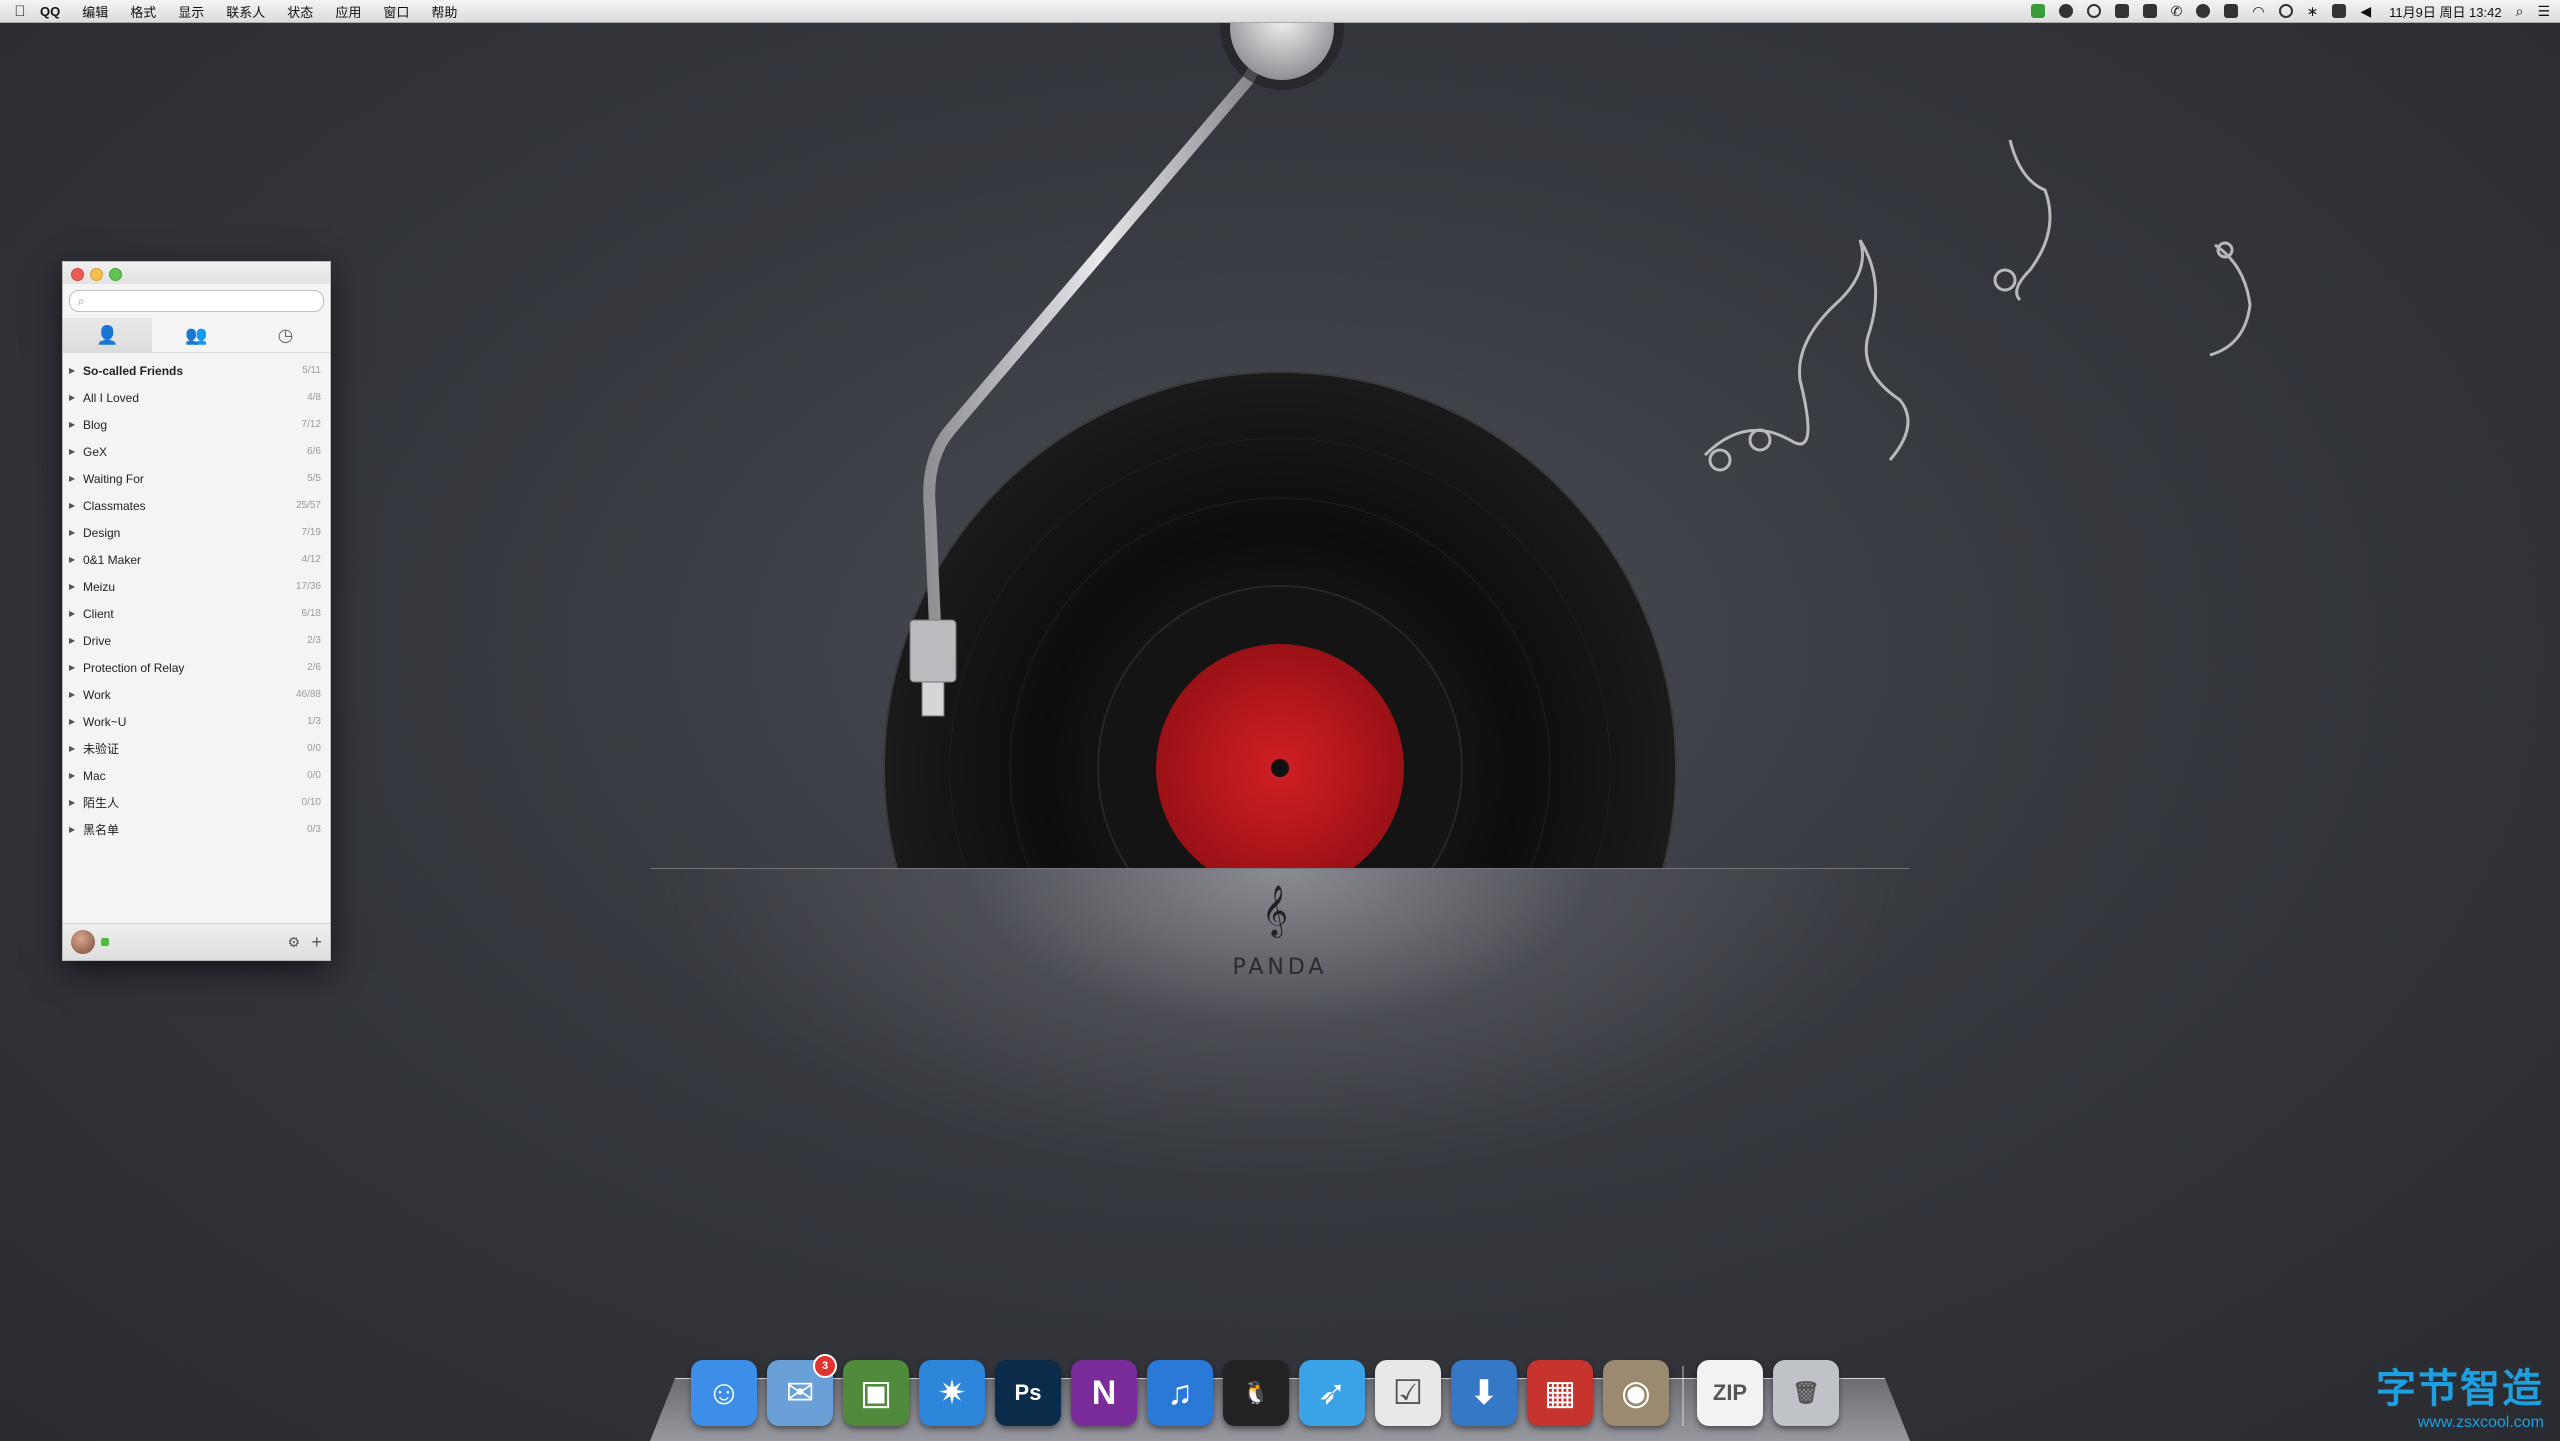 The image size is (2560, 1441). What do you see at coordinates (2093, 11) in the screenshot?
I see `status-clock-app-icon` at bounding box center [2093, 11].